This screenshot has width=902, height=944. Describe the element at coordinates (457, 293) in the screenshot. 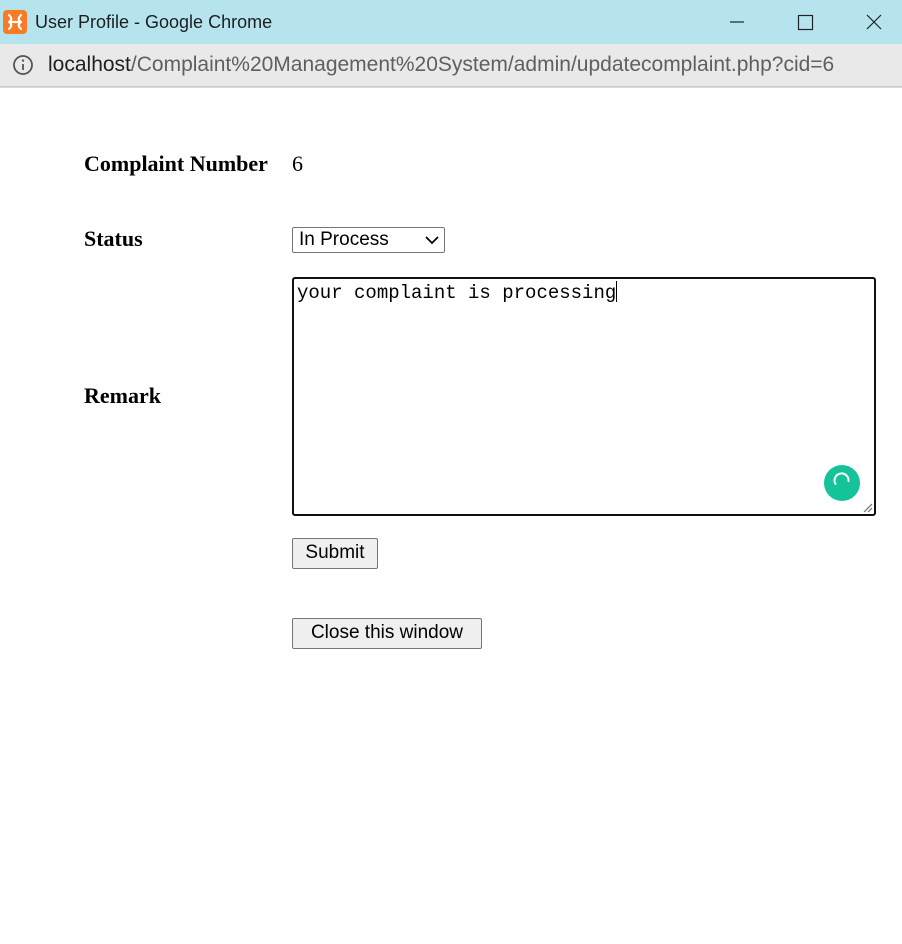

I see `remark-text: your complaint is processing` at that location.